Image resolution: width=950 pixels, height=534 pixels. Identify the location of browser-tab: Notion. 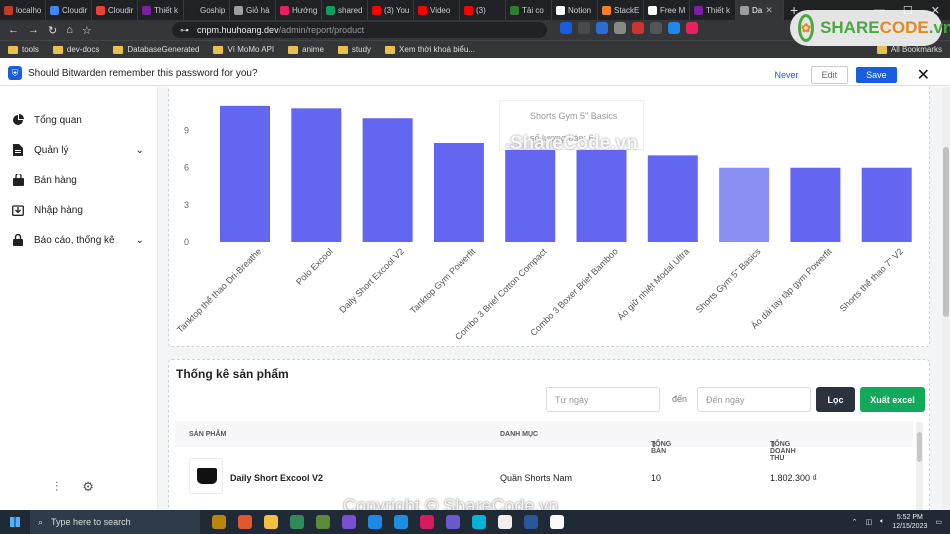
(575, 10).